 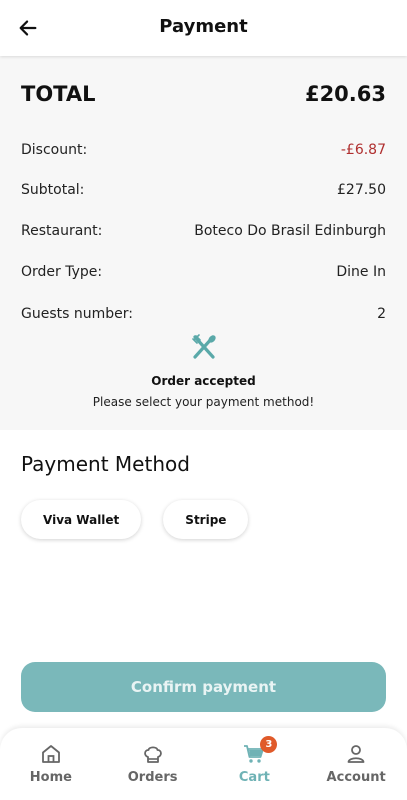 I want to click on nav-label-account: Account, so click(x=356, y=777).